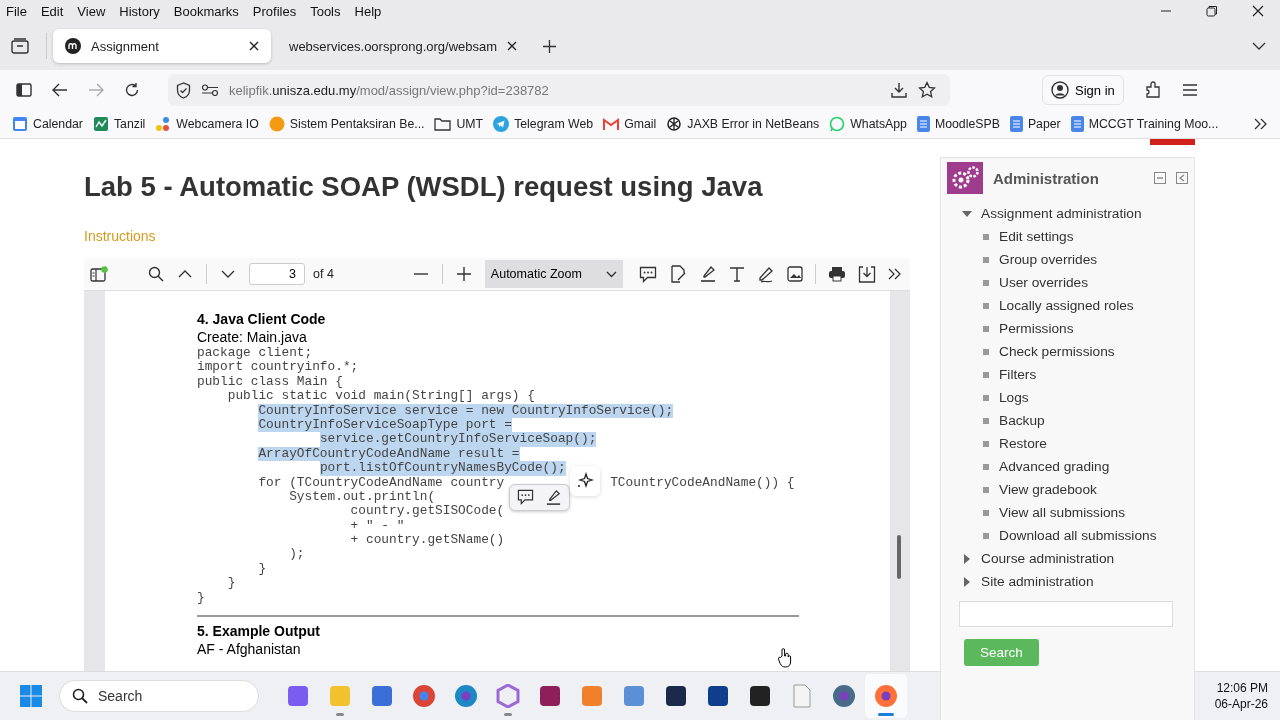 The height and width of the screenshot is (720, 1280). I want to click on search-field, so click(1066, 614).